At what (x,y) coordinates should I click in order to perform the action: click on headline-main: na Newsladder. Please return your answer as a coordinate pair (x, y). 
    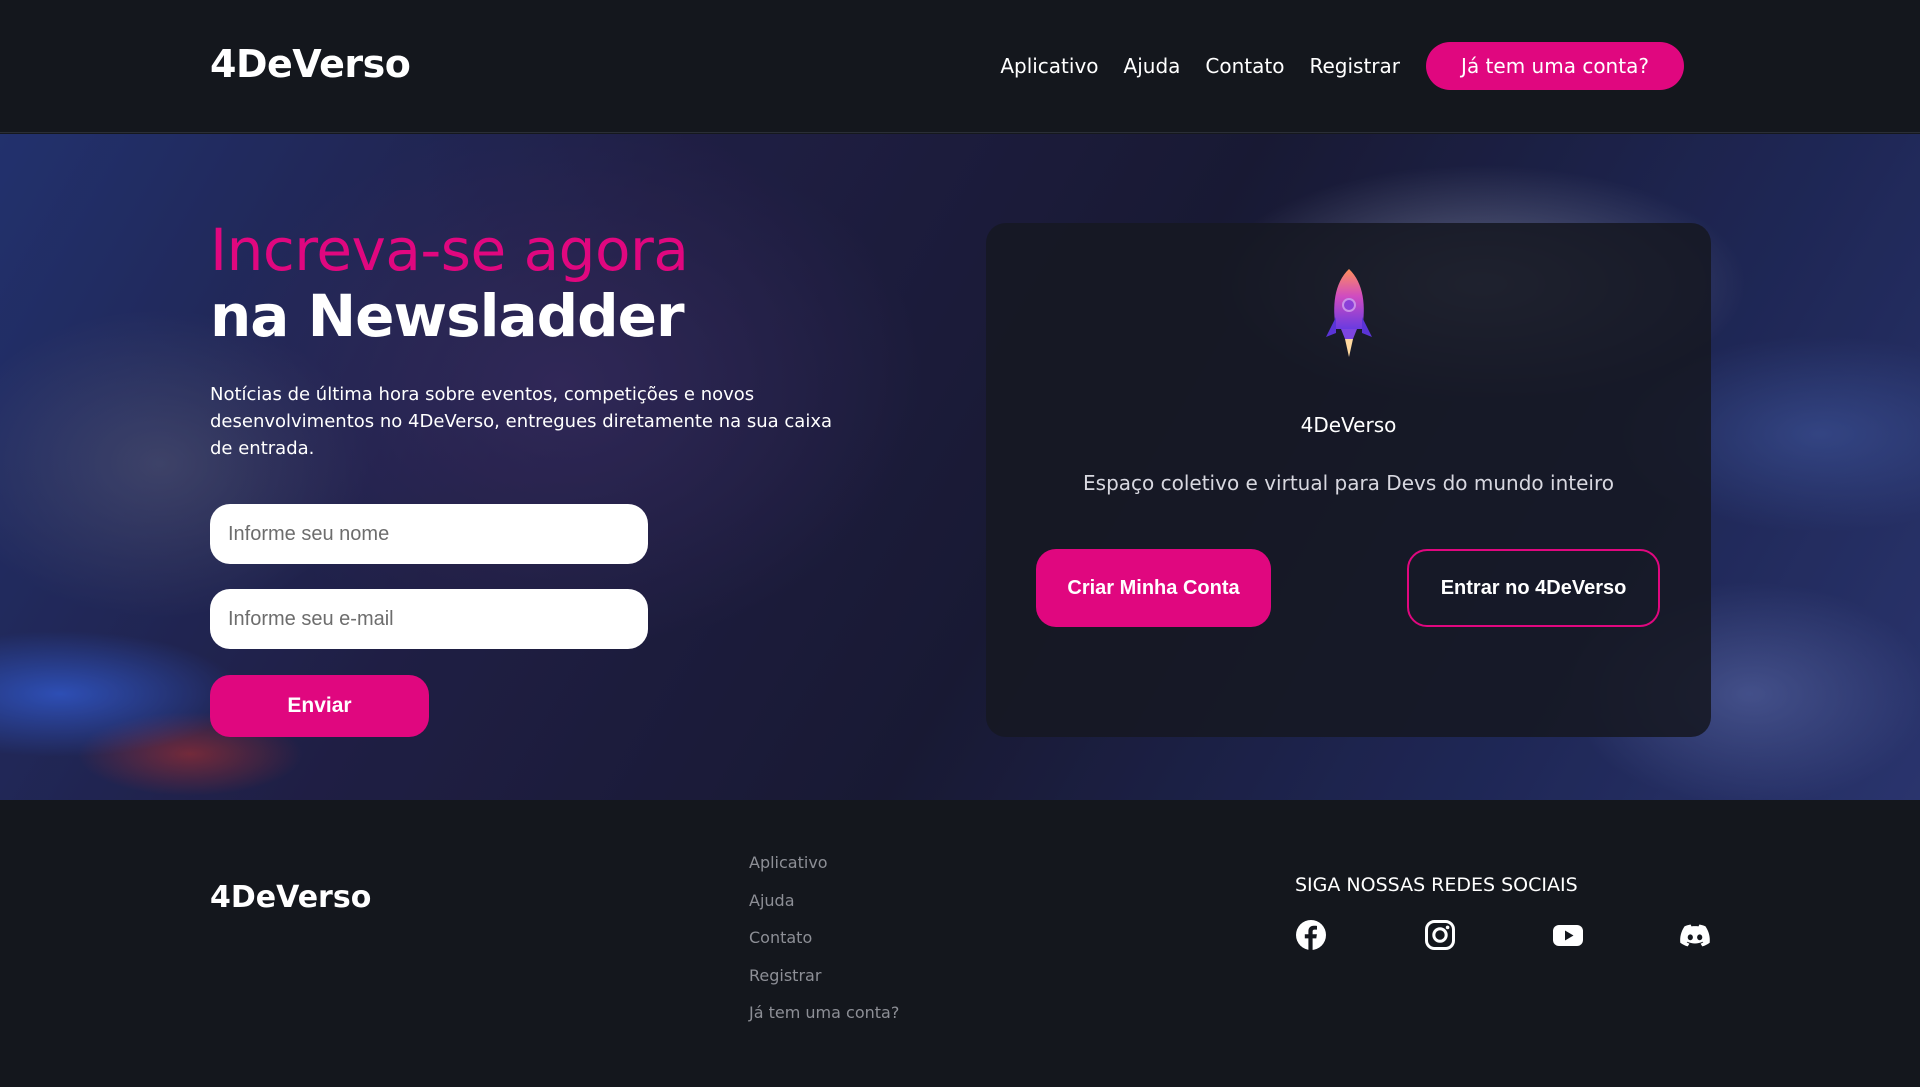
    Looking at the image, I should click on (447, 316).